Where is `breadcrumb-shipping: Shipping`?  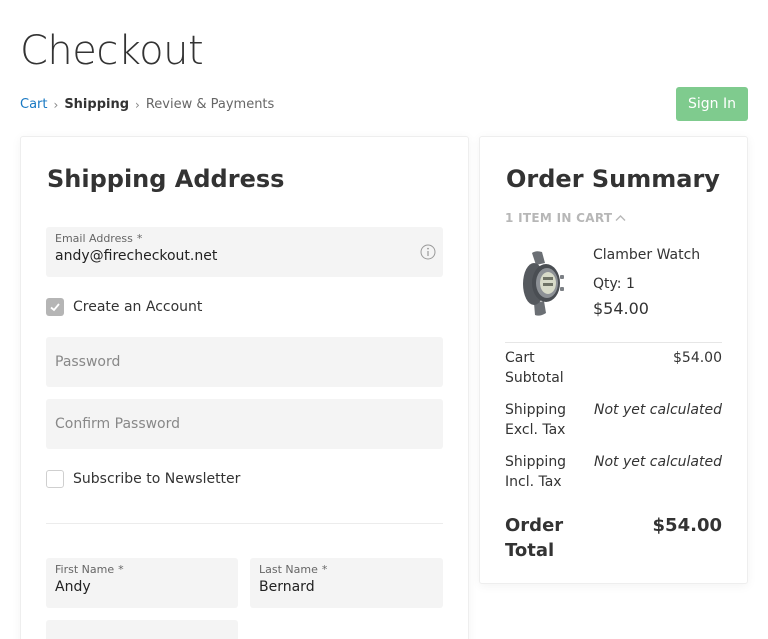
breadcrumb-shipping: Shipping is located at coordinates (97, 104).